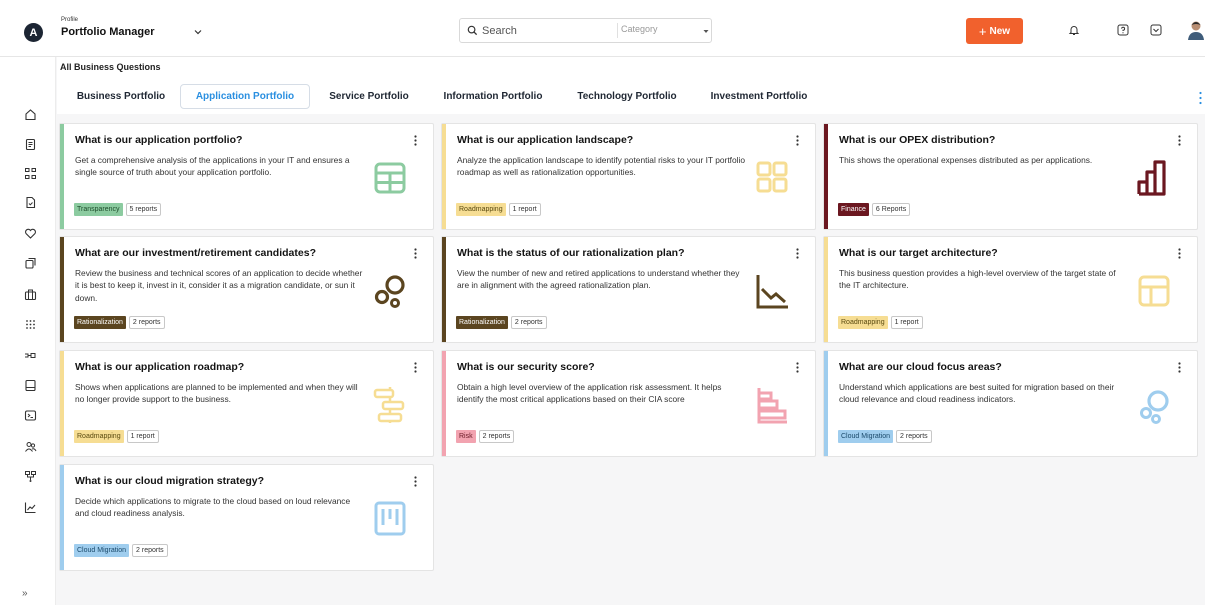 This screenshot has width=1205, height=605. I want to click on card-tags: Rationalization 2 reports, so click(119, 322).